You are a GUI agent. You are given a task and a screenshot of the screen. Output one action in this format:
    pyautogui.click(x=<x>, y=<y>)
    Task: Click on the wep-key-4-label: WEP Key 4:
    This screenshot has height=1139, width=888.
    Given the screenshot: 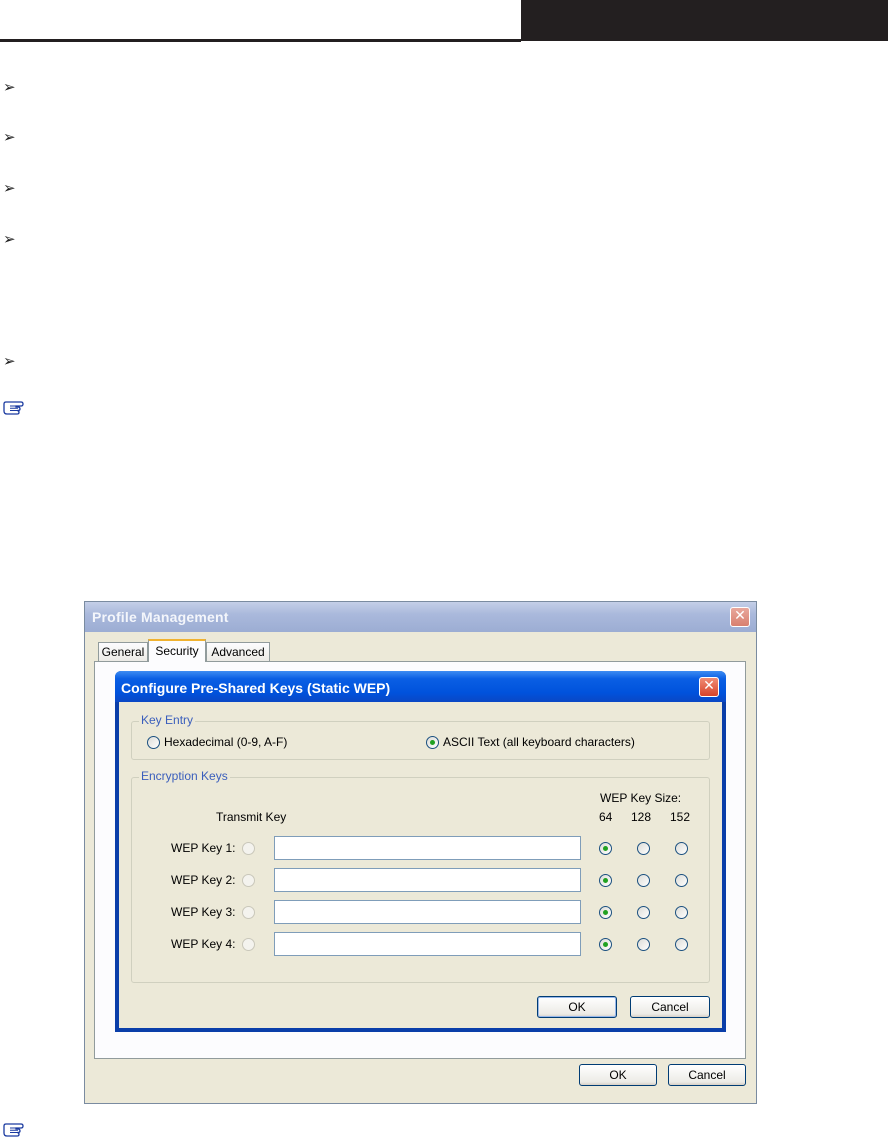 What is the action you would take?
    pyautogui.click(x=203, y=944)
    